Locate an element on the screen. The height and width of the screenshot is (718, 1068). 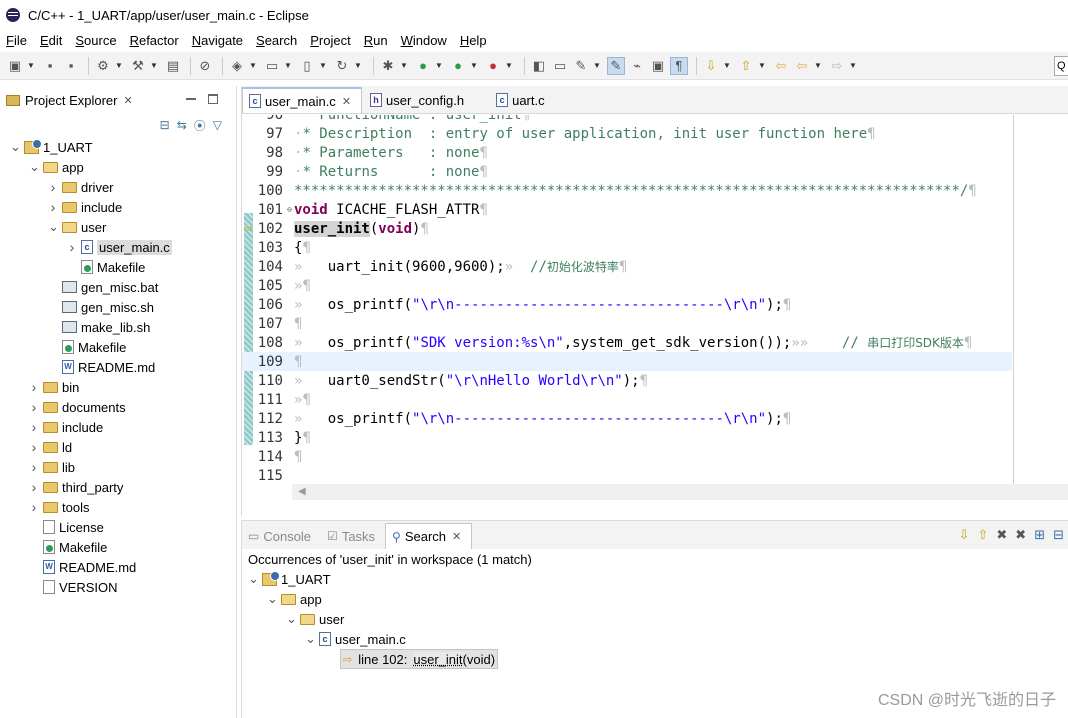
code-line: 99 ·* Returns : none¶ is located at coordinates (627, 171).